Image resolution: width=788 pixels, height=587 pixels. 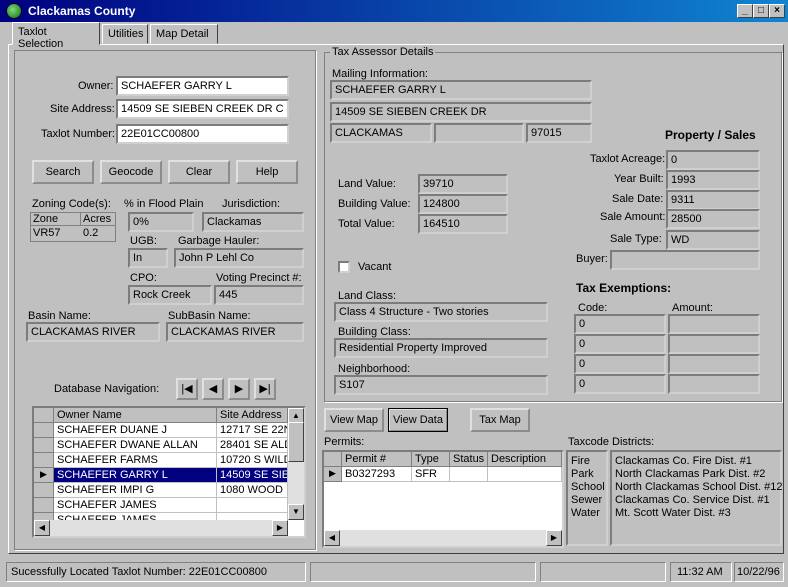 What do you see at coordinates (431, 474) in the screenshot?
I see `permit-type: SFR` at bounding box center [431, 474].